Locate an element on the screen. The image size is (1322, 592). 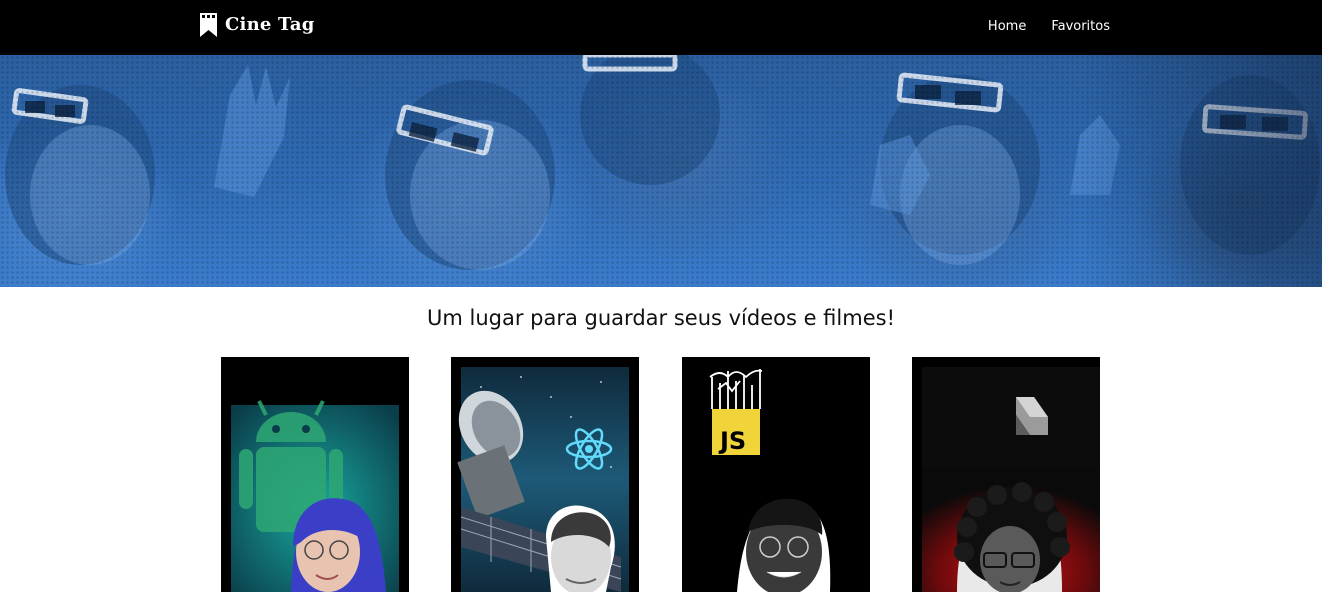
android-thumbnail is located at coordinates (315, 496).